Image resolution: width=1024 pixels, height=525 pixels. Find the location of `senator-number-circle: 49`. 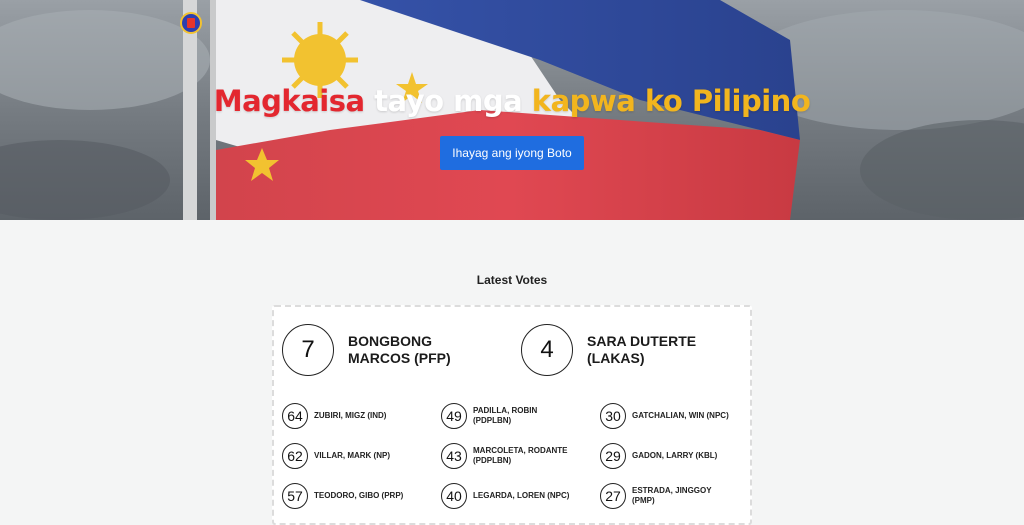

senator-number-circle: 49 is located at coordinates (454, 416).